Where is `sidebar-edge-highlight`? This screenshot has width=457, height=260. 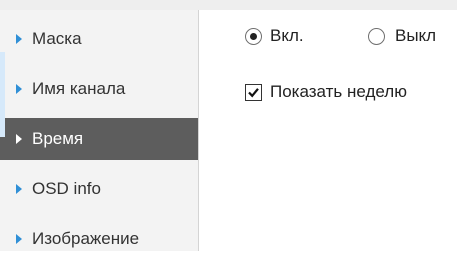 sidebar-edge-highlight is located at coordinates (2, 94).